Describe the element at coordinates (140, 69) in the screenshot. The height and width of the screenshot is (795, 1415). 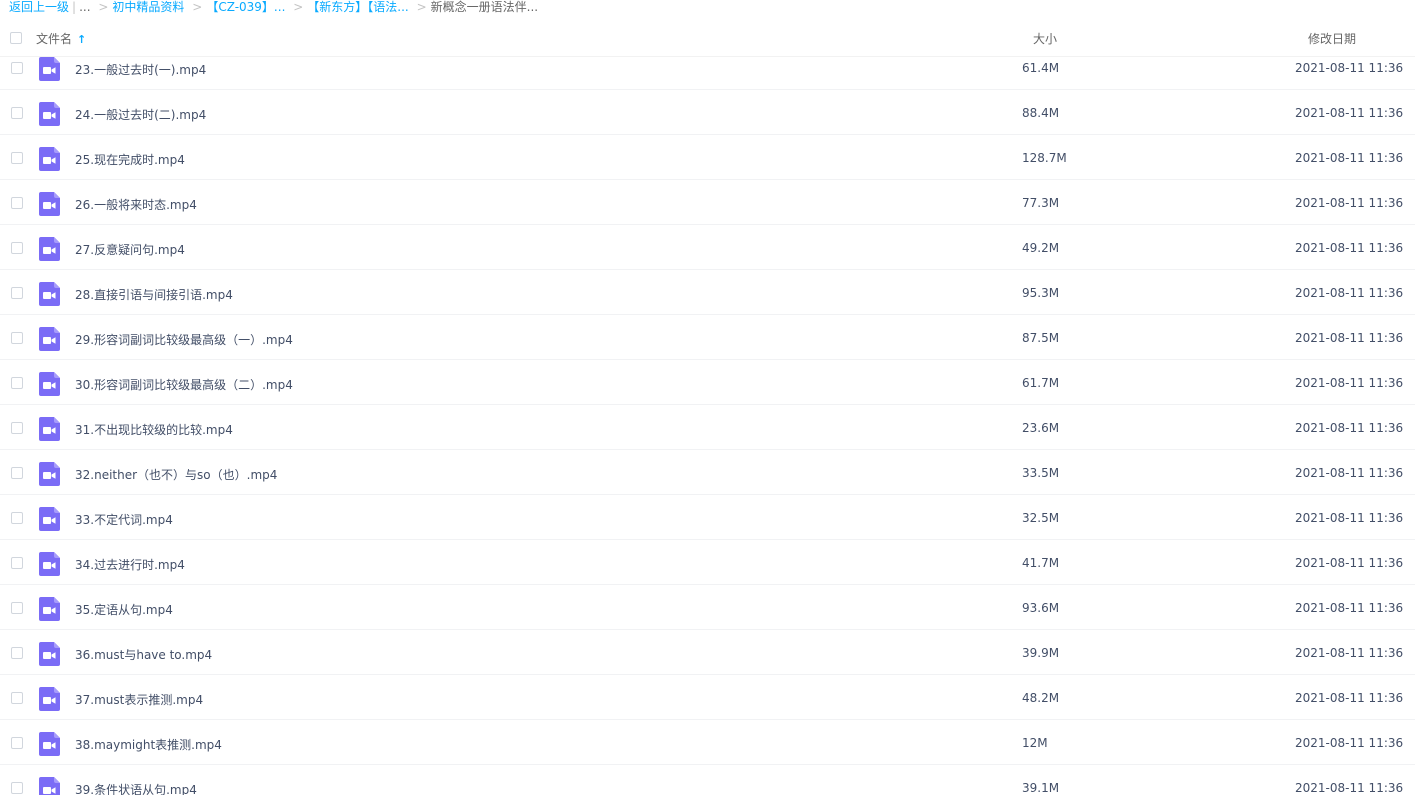
I see `file-name: 23.一般过去时(一).mp4` at that location.